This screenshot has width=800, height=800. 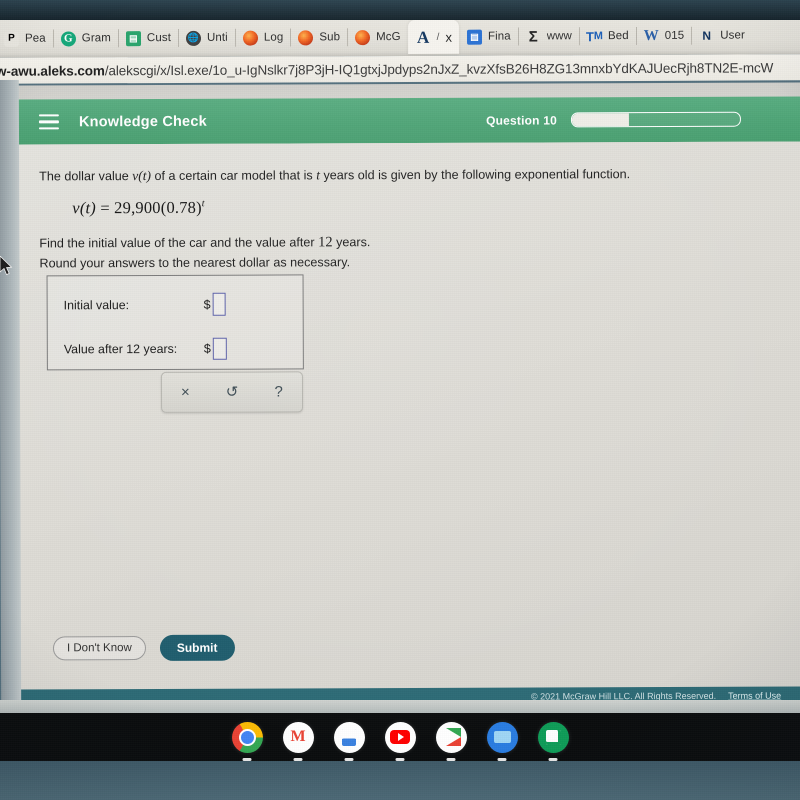 What do you see at coordinates (175, 322) in the screenshot?
I see `answer-input-panel: Initial value: $ Value after 12 years: $` at bounding box center [175, 322].